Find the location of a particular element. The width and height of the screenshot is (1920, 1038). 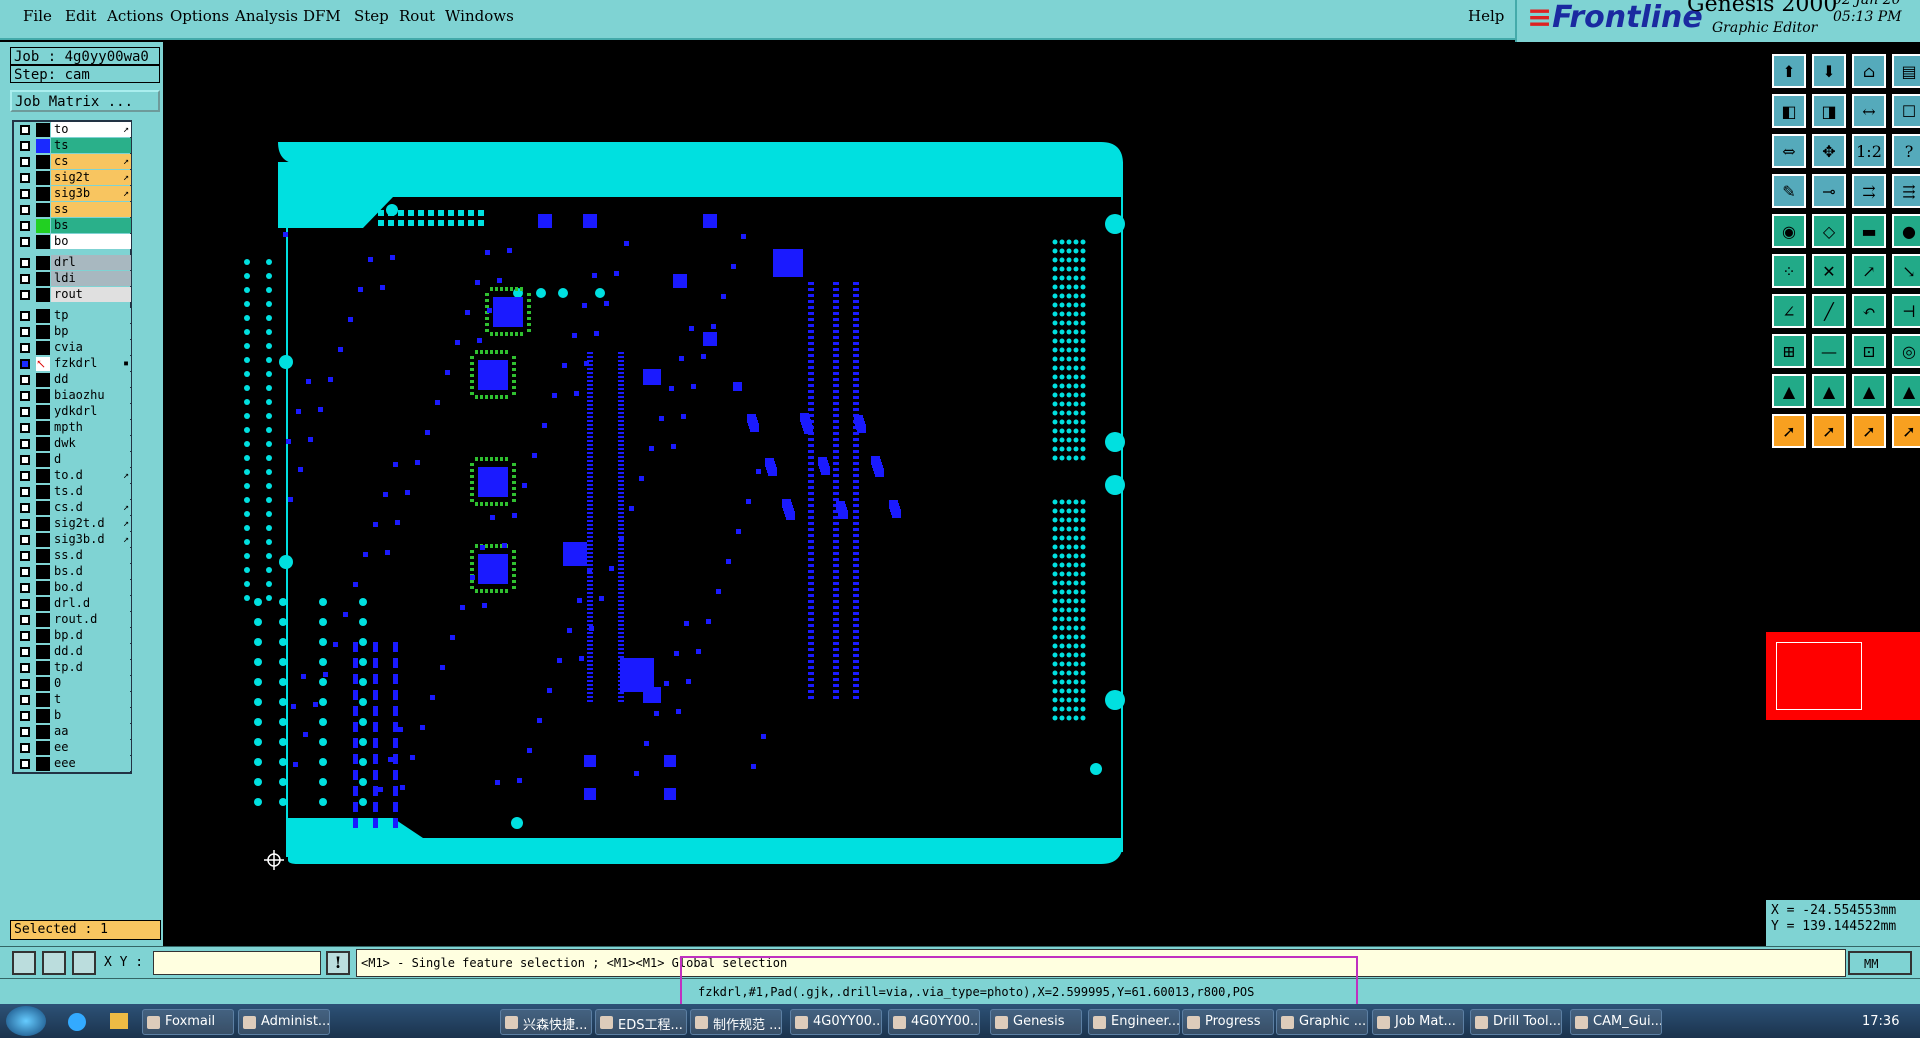

layer-row: to.d ↗ is located at coordinates (72, 476).